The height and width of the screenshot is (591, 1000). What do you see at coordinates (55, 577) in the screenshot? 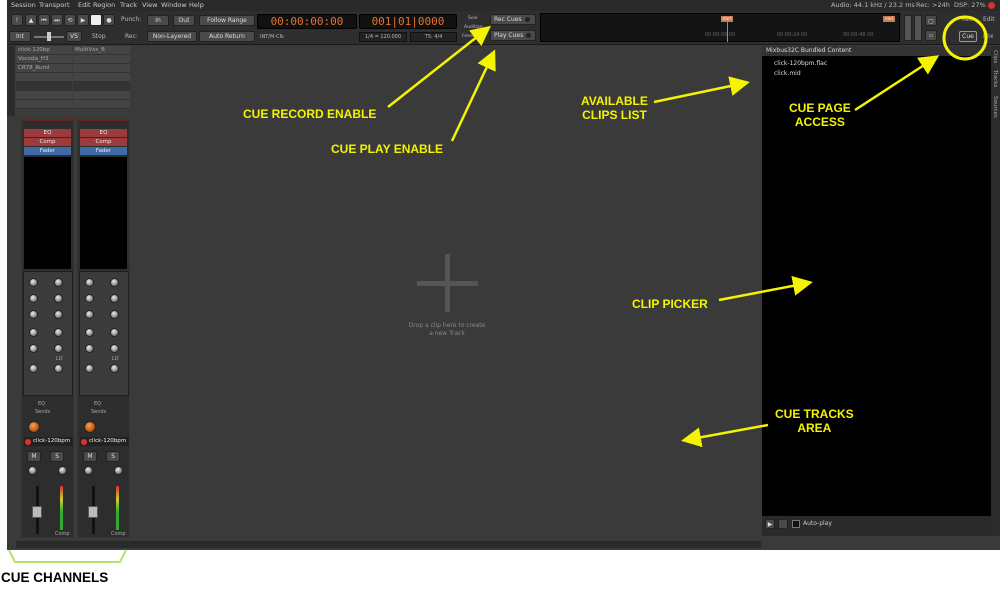
I see `cue-channels-annotation: CUE CHANNELS` at bounding box center [55, 577].